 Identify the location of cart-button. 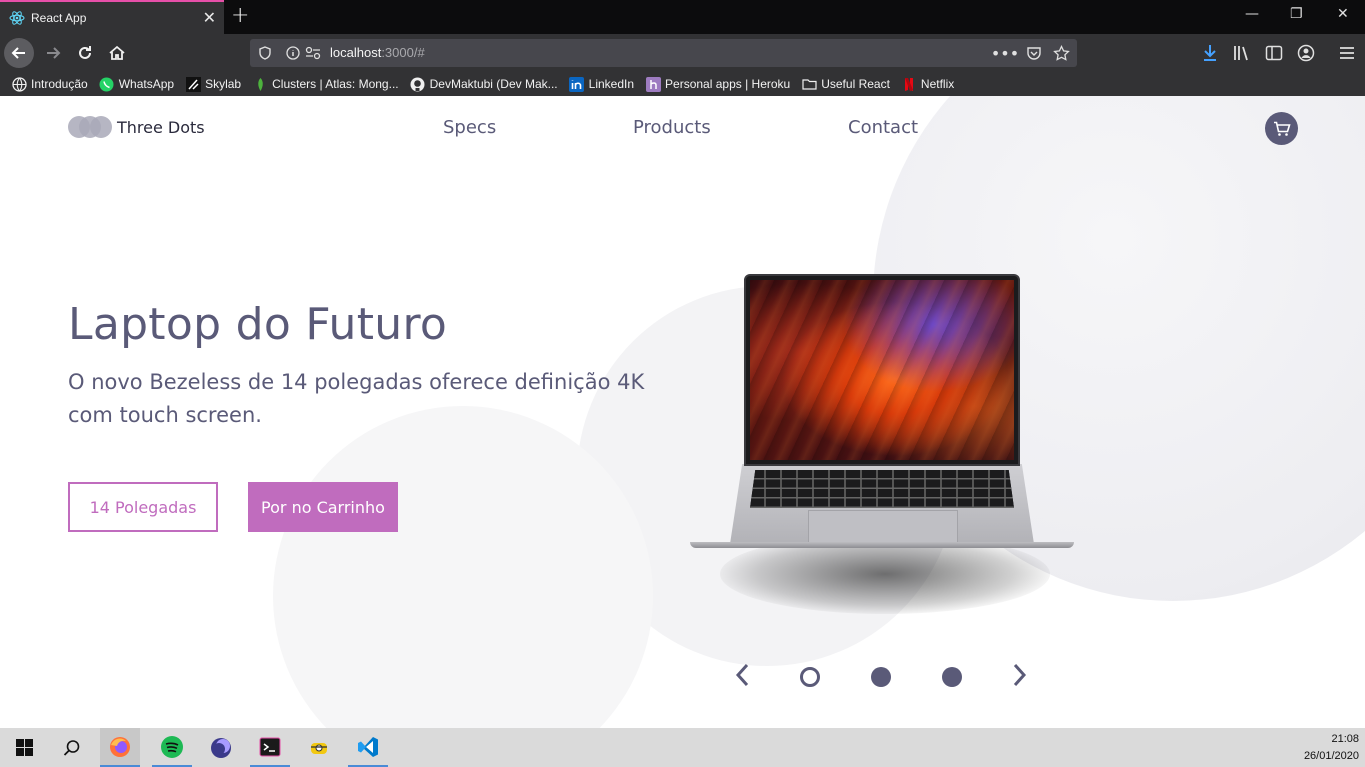
(1281, 128).